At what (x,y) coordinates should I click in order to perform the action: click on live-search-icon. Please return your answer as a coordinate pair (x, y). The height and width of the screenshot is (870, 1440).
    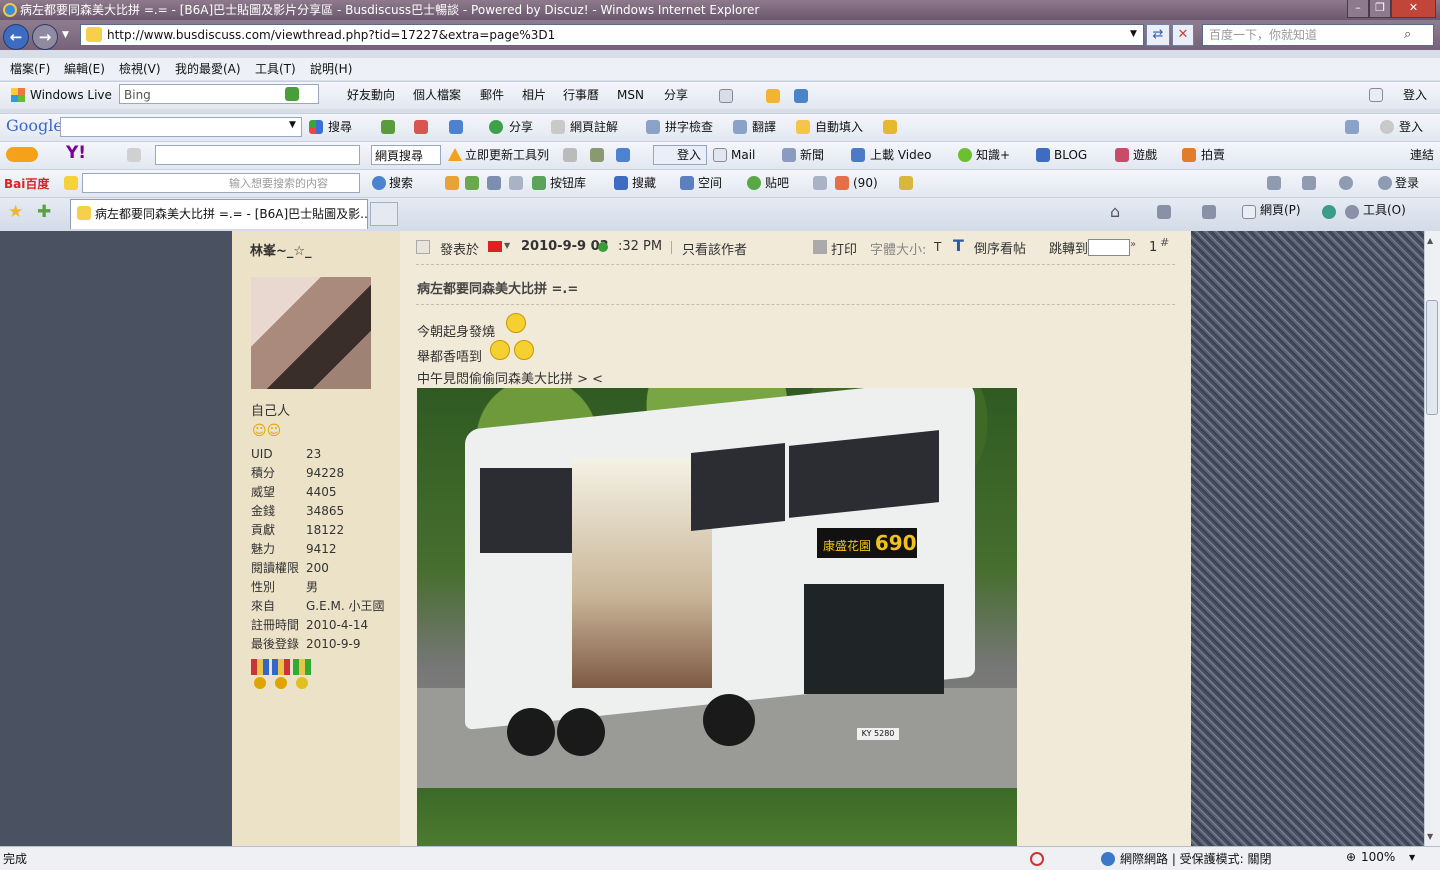
    Looking at the image, I should click on (292, 94).